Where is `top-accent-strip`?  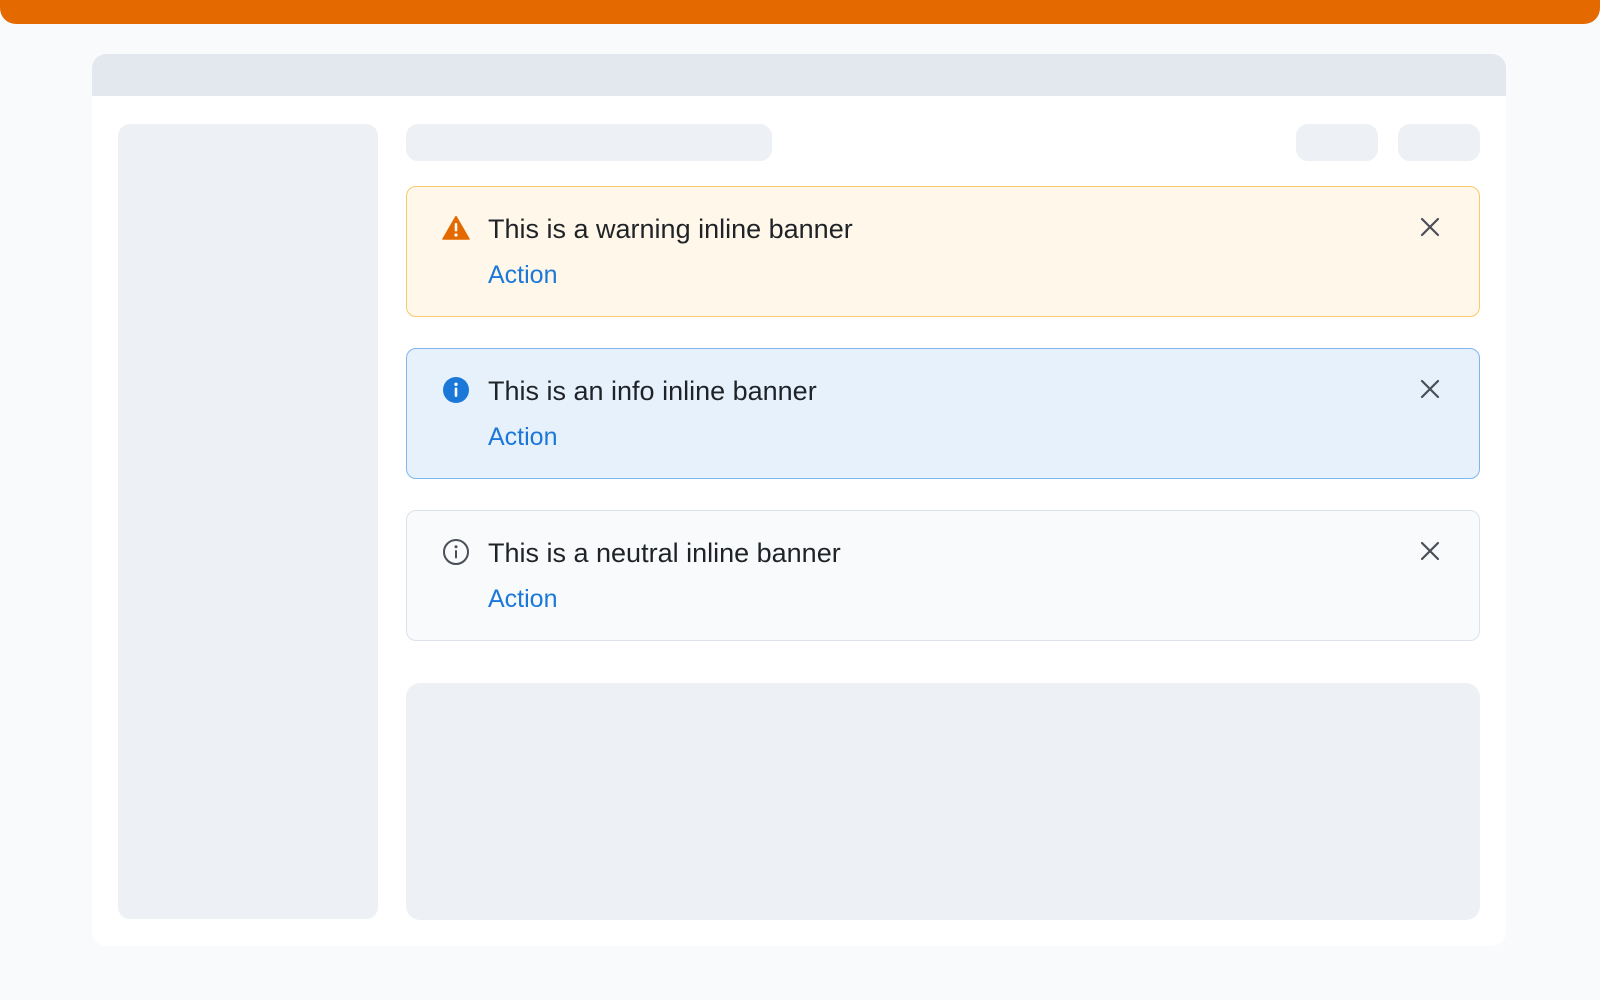 top-accent-strip is located at coordinates (800, 12).